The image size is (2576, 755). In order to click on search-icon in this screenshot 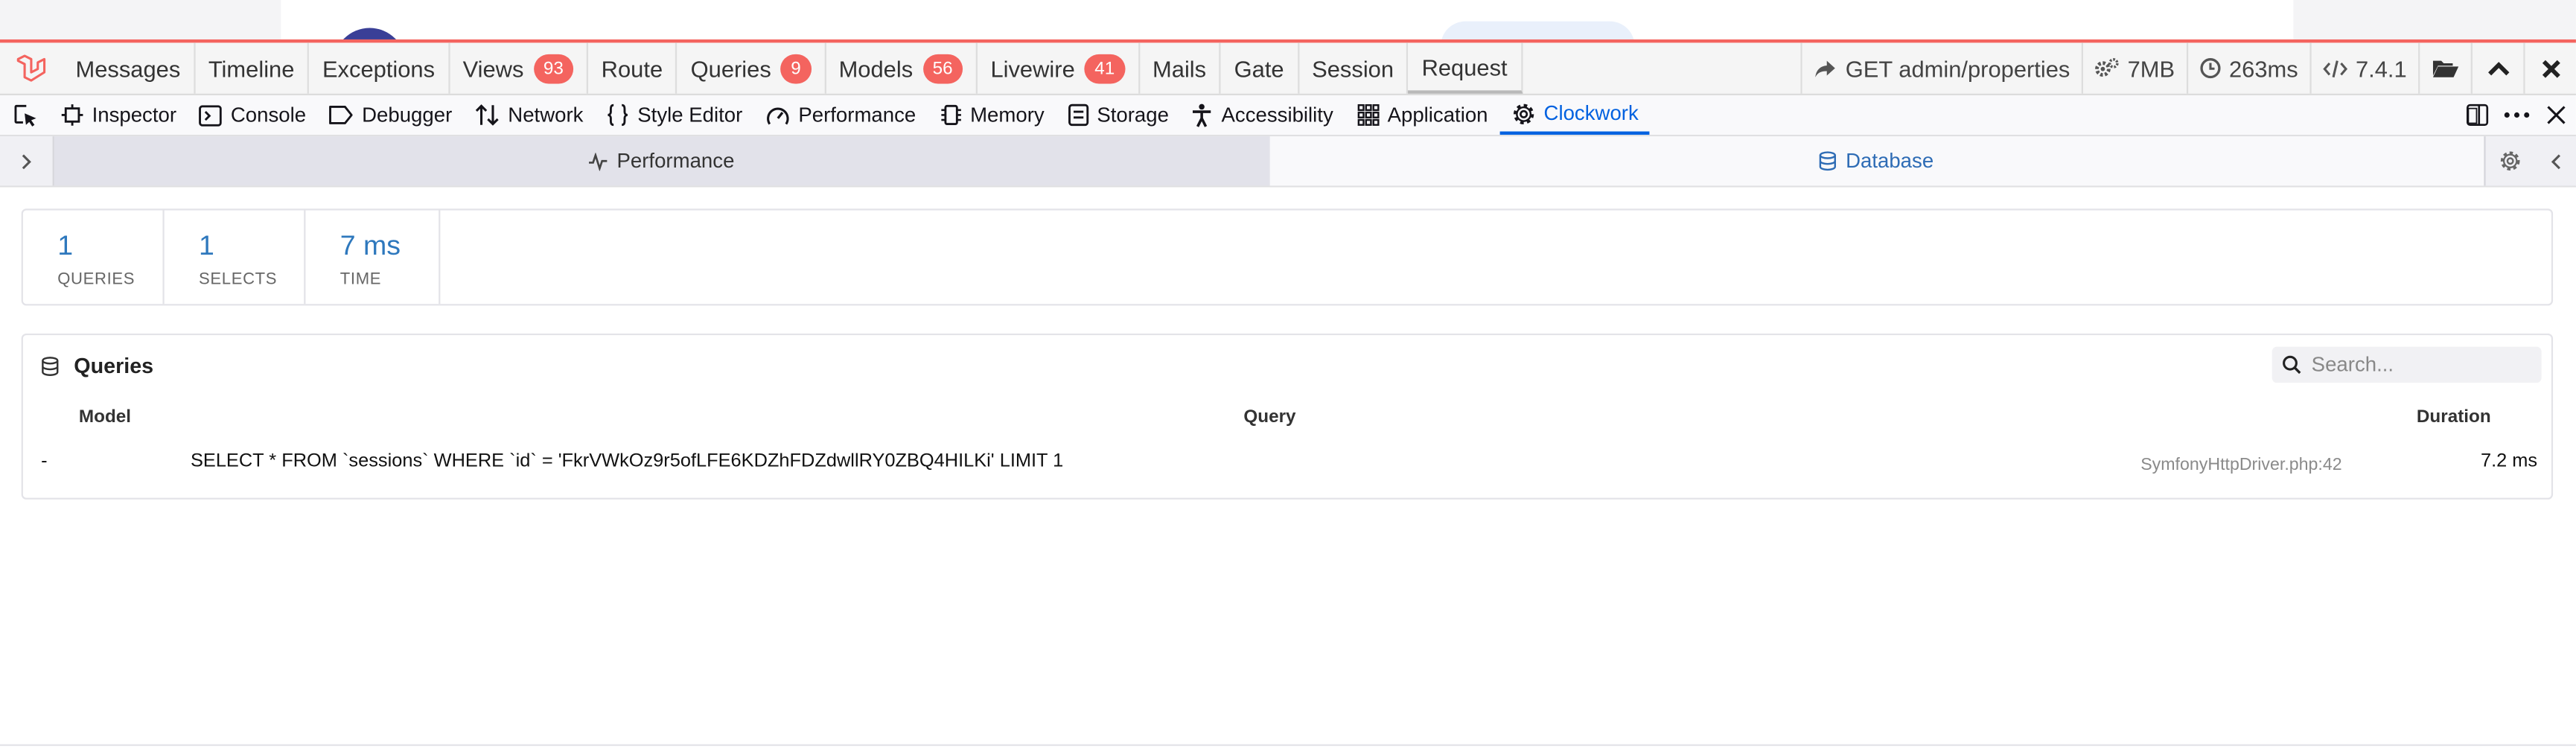, I will do `click(2292, 365)`.